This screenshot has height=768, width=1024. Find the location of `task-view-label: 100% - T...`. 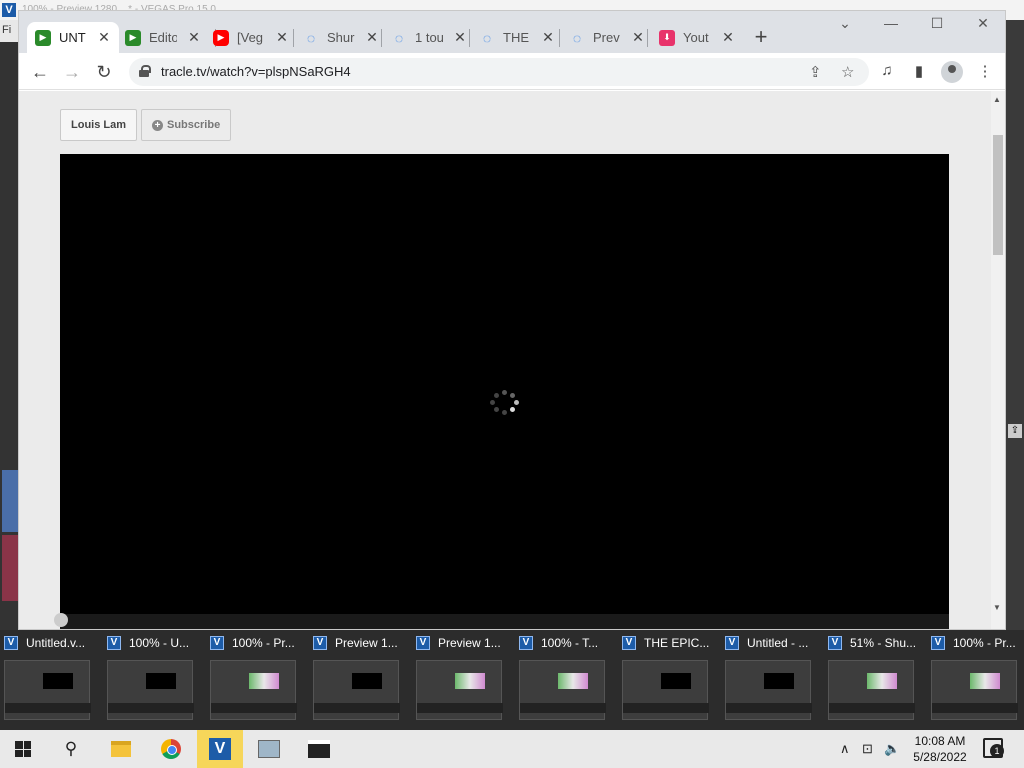

task-view-label: 100% - T... is located at coordinates (570, 643).